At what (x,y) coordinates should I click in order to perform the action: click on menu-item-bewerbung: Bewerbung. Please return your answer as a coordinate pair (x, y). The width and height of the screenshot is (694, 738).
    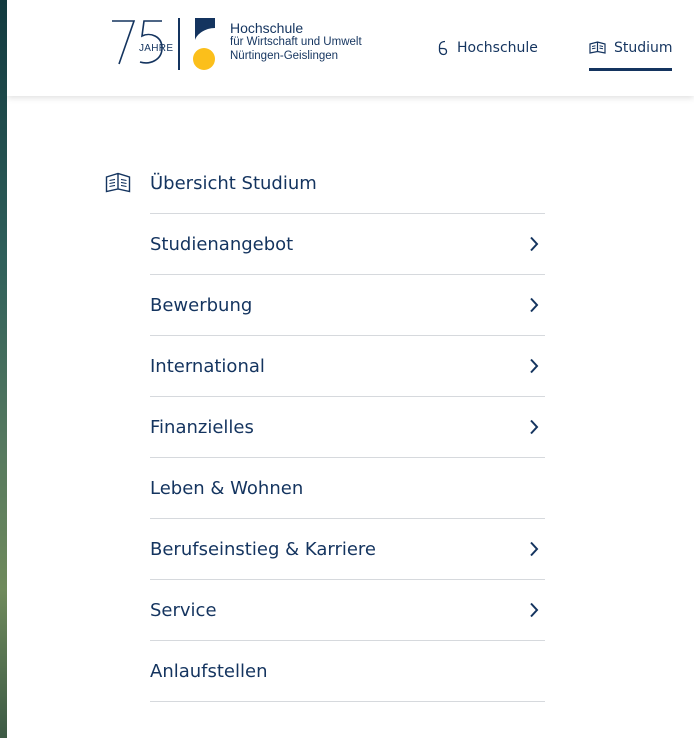
    Looking at the image, I should click on (347, 305).